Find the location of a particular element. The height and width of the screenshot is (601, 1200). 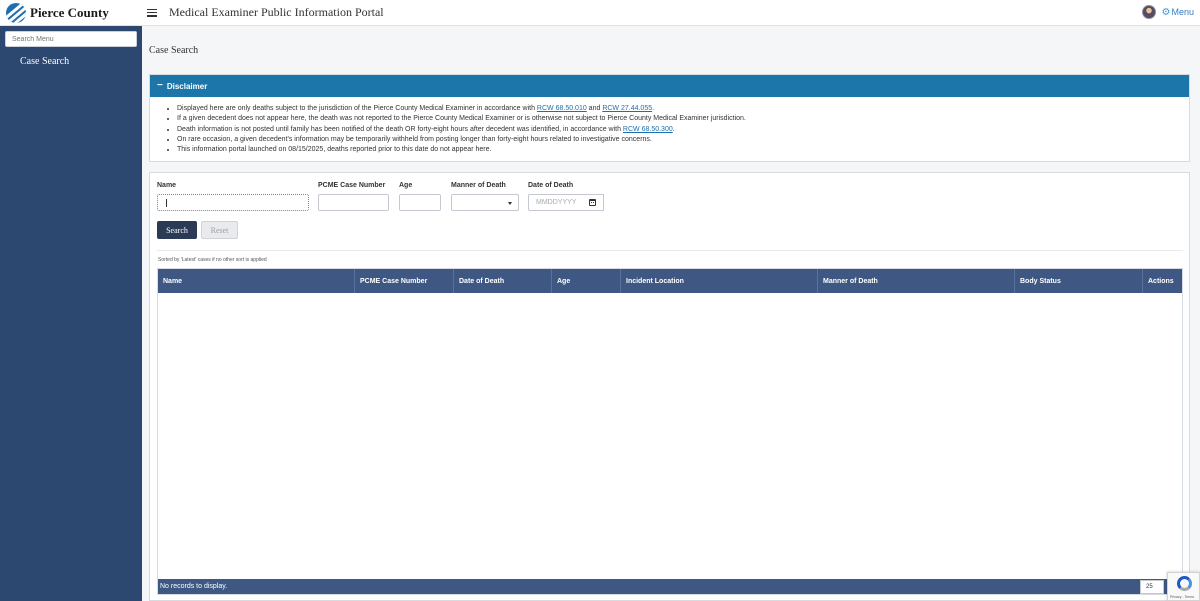

page-title: Case Search is located at coordinates (174, 50).